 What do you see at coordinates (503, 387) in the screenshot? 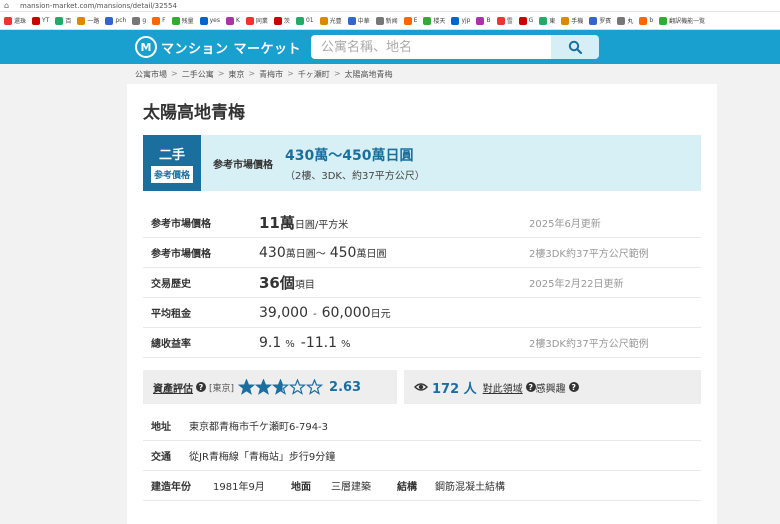
I see `views-area-link: 對此領域` at bounding box center [503, 387].